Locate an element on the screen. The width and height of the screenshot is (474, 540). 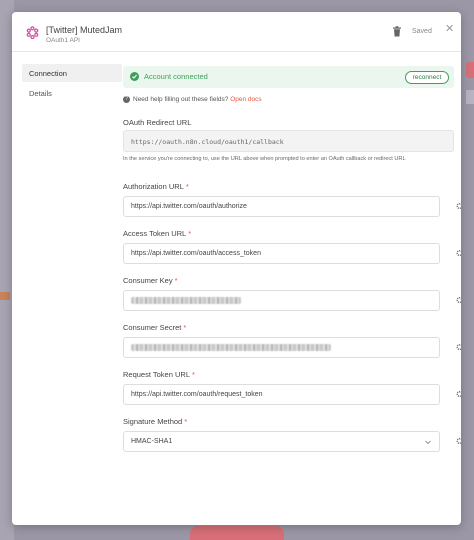
access-token-url-label: Access Token URL * is located at coordinates (157, 233).